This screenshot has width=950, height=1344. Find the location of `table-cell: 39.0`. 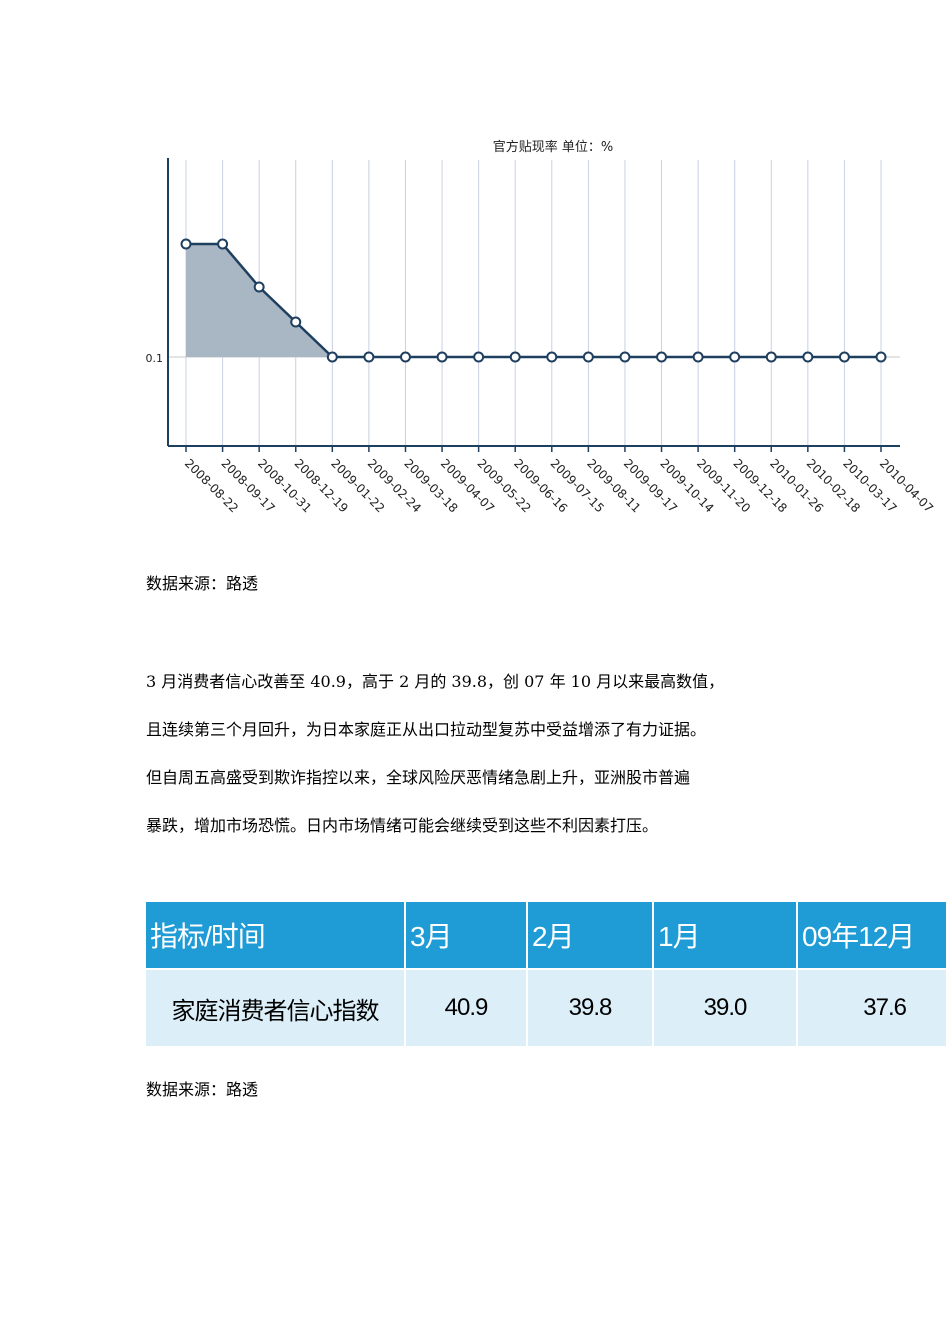

table-cell: 39.0 is located at coordinates (725, 1007).